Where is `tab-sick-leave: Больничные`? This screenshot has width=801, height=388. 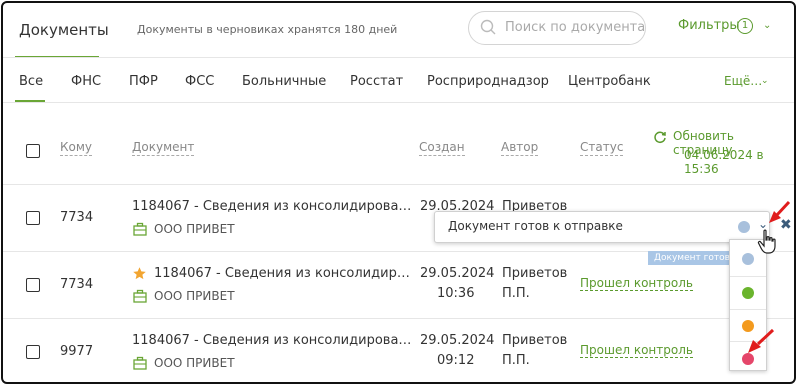
tab-sick-leave: Больничные is located at coordinates (284, 81).